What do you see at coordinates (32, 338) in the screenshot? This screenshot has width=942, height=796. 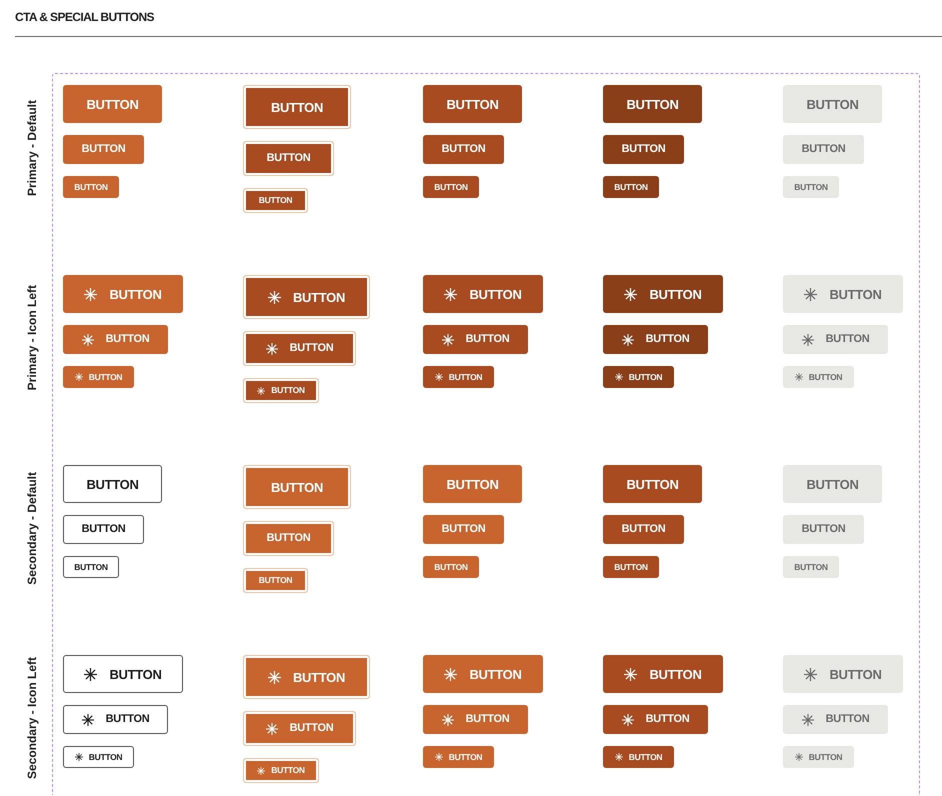 I see `row-label: Primary - Icon Left` at bounding box center [32, 338].